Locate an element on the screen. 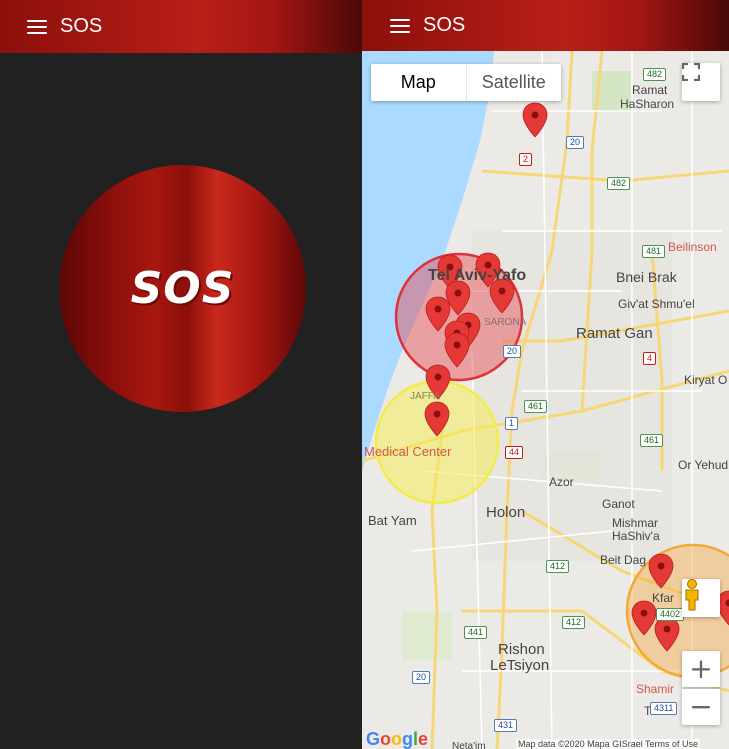 Image resolution: width=729 pixels, height=749 pixels. fullscreen-icon is located at coordinates (691, 72).